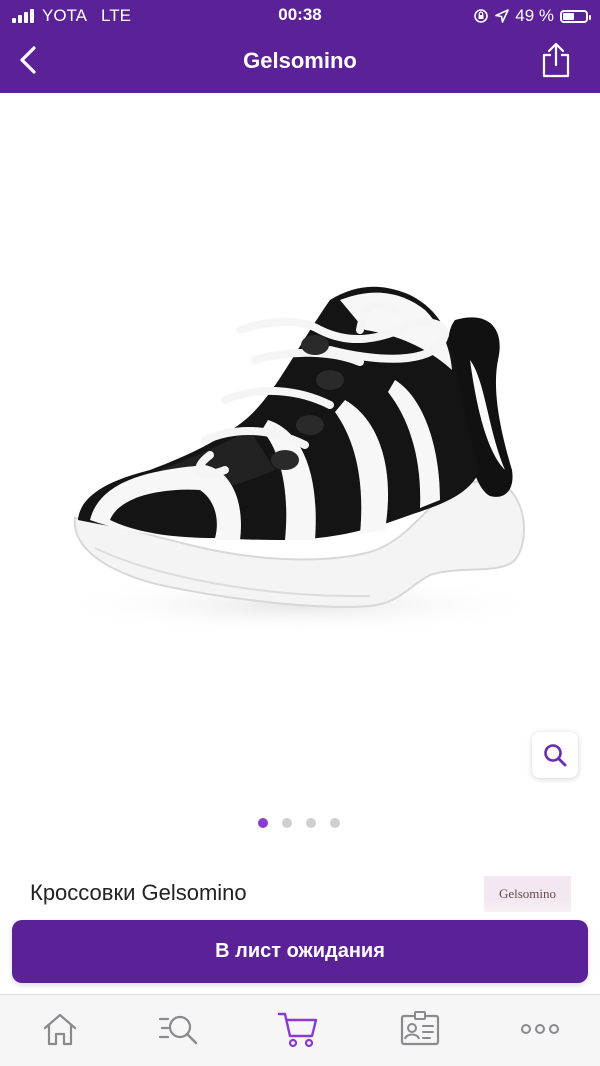 Image resolution: width=600 pixels, height=1066 pixels. I want to click on page-title: Gelsomino, so click(300, 60).